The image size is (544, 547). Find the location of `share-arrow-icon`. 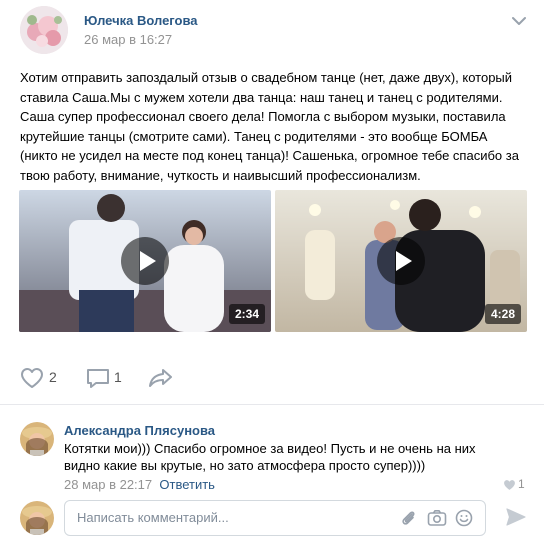

share-arrow-icon is located at coordinates (161, 378).